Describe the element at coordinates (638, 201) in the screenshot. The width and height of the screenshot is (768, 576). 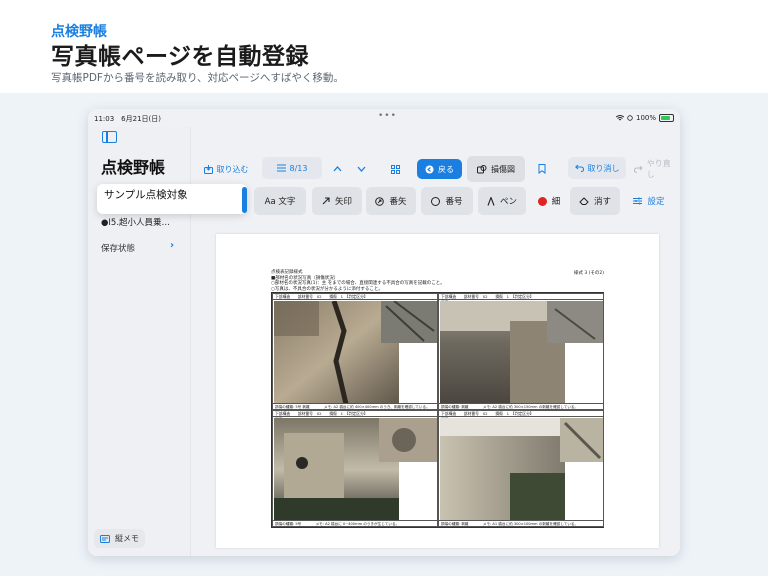
I see `sliders-icon` at that location.